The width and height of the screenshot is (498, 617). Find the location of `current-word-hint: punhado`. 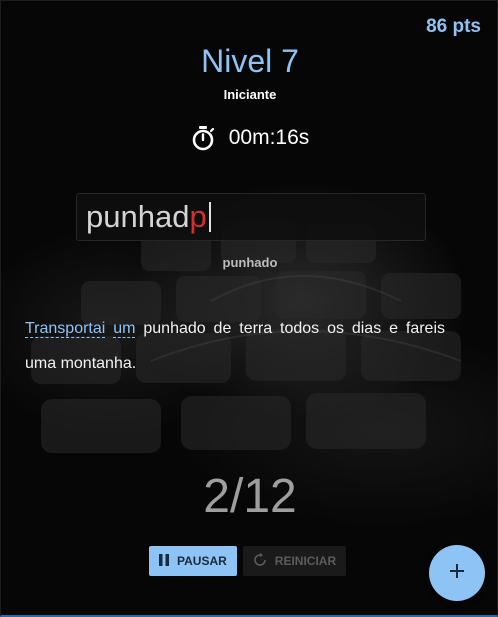

current-word-hint: punhado is located at coordinates (250, 262).